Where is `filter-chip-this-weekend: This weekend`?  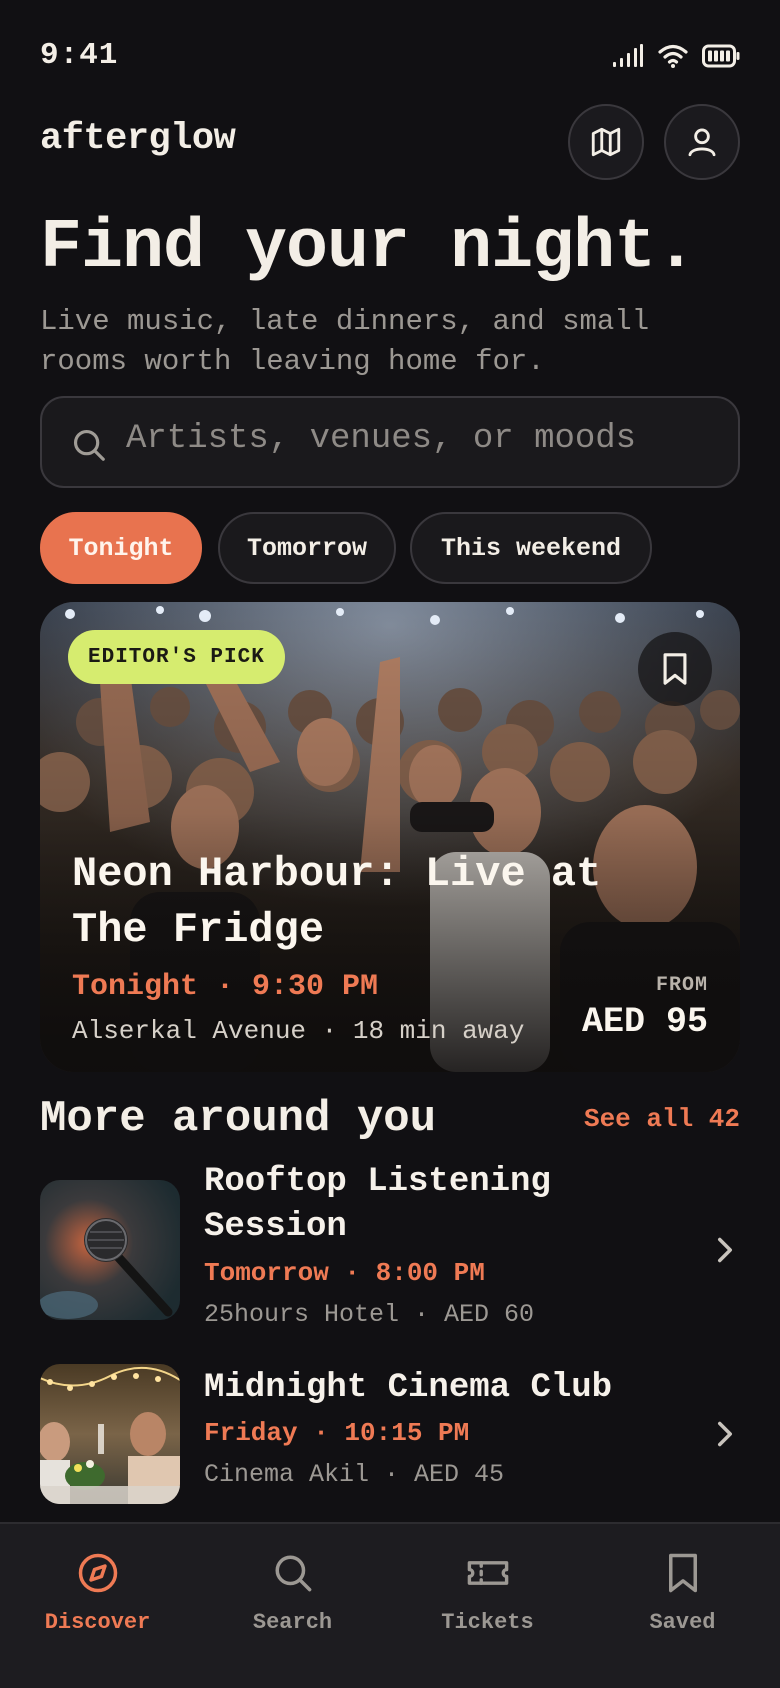
filter-chip-this-weekend: This weekend is located at coordinates (531, 548).